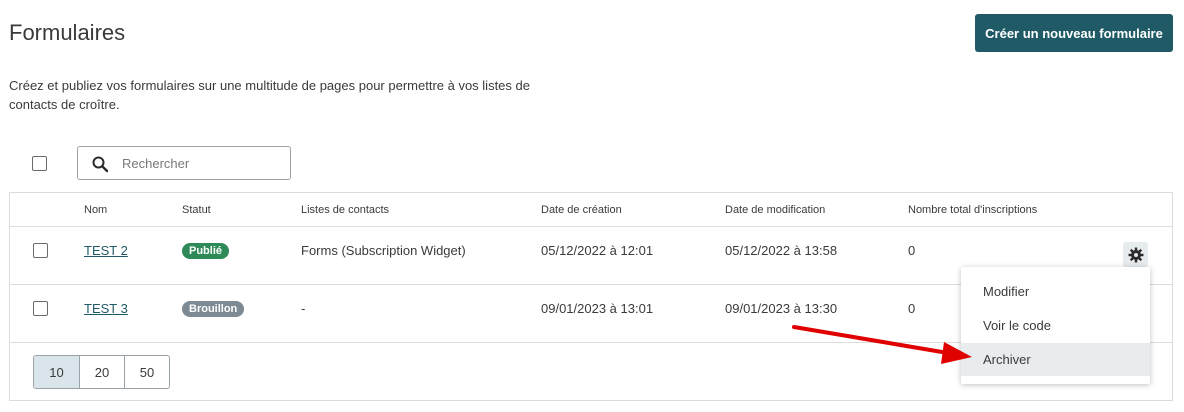 The width and height of the screenshot is (1184, 412). Describe the element at coordinates (39, 163) in the screenshot. I see `select-all-checkbox` at that location.